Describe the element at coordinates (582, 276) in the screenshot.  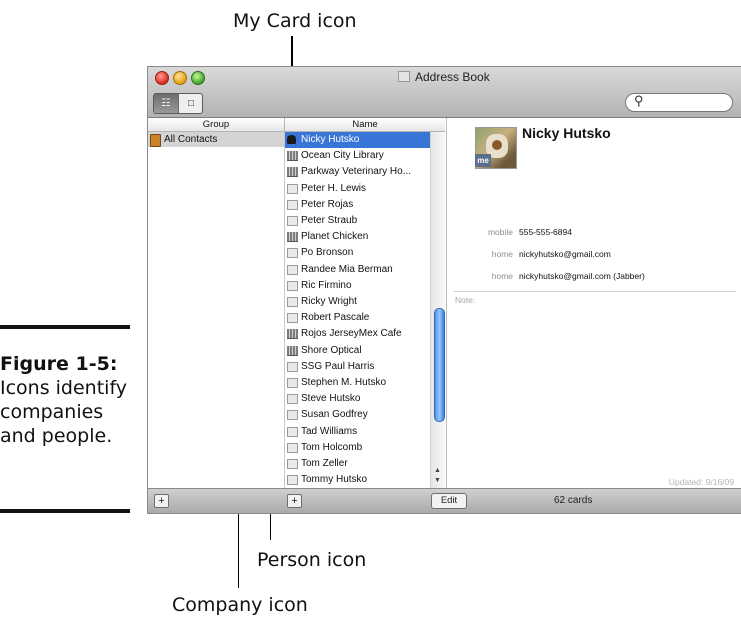
I see `field-value: nickyhutsko@gmail.com (Jabber)` at that location.